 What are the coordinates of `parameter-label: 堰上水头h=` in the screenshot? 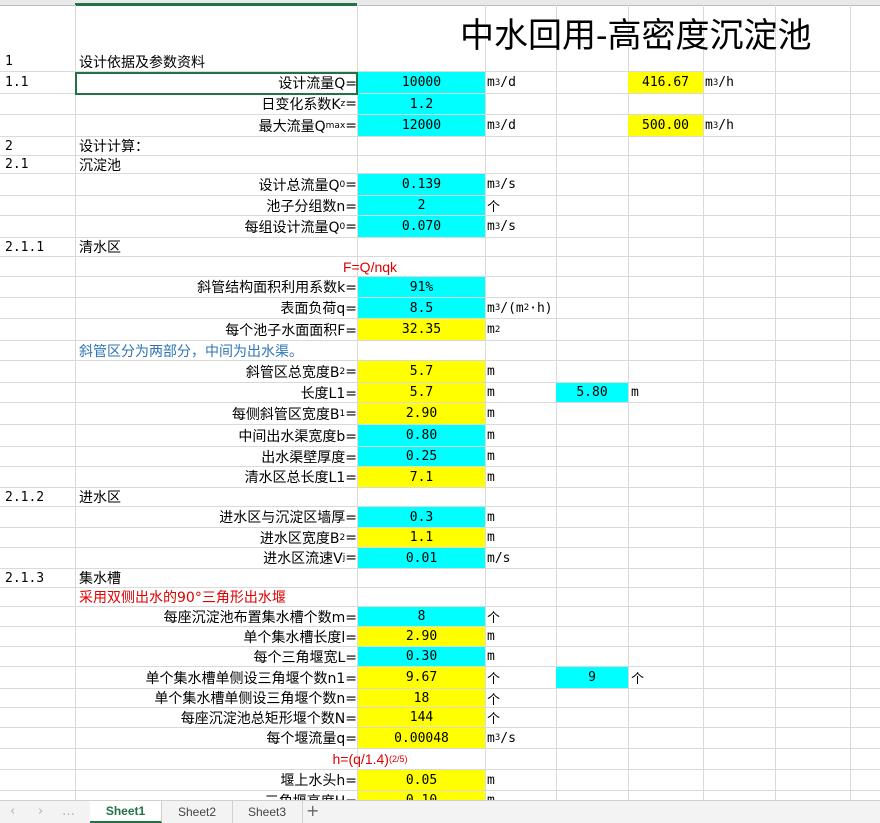 It's located at (318, 780).